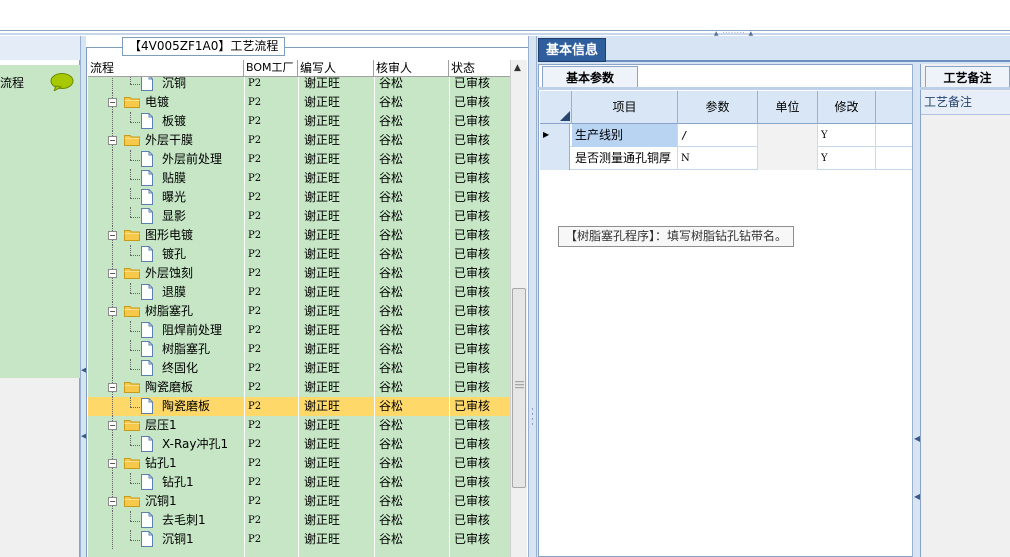  Describe the element at coordinates (299, 311) in the screenshot. I see `tree-row: − 树脂塞孔 P2 谢正旺 谷松 已审核` at that location.